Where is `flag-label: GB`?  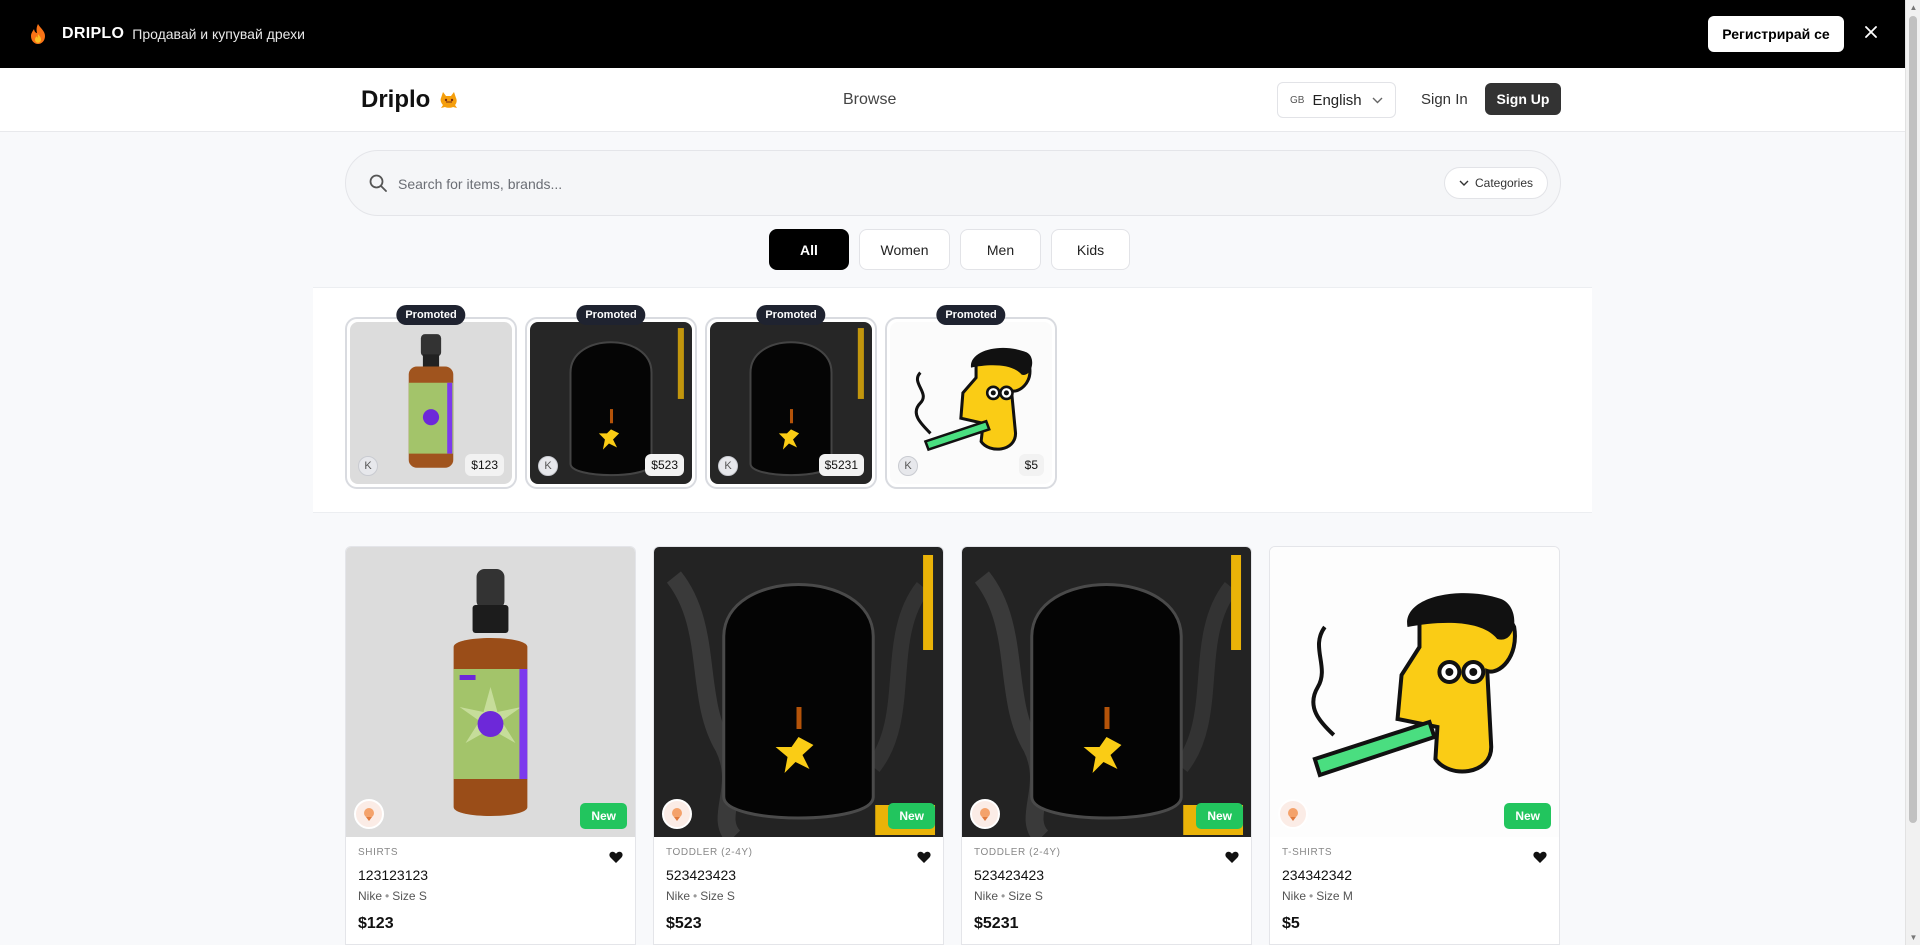 flag-label: GB is located at coordinates (1297, 100).